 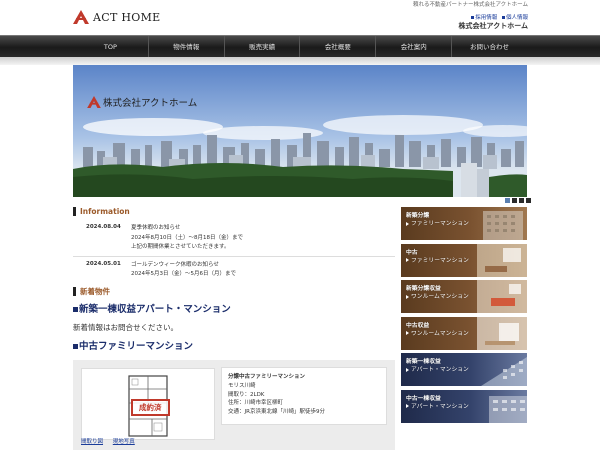 I want to click on nav-item-properties: 物件情報, so click(x=187, y=47).